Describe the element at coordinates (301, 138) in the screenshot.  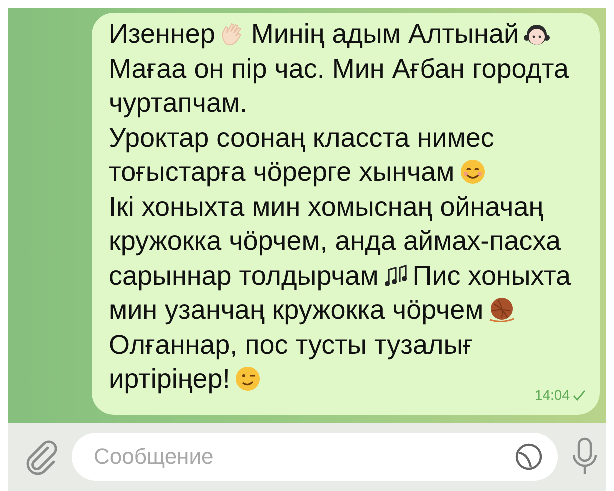
I see `message-text: Уроктар соонаң класста нимес` at that location.